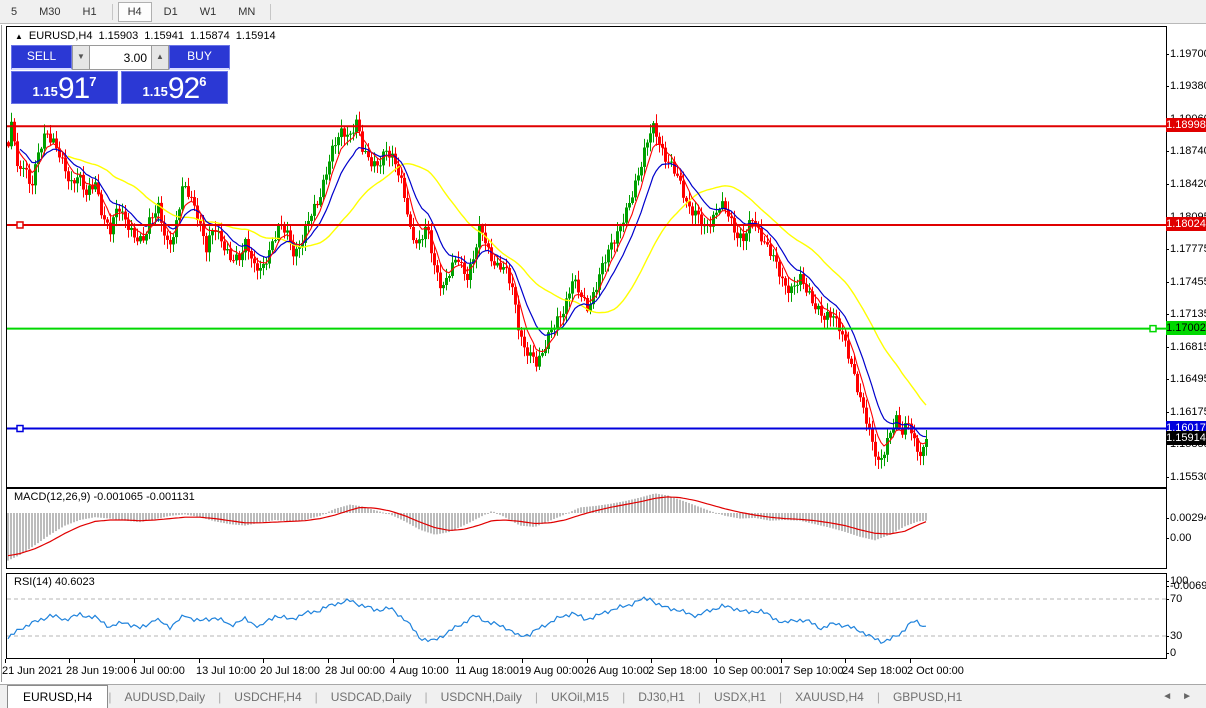 Image resolution: width=1206 pixels, height=708 pixels. I want to click on chart-symbol-label: EURUSD,H4, so click(60, 36).